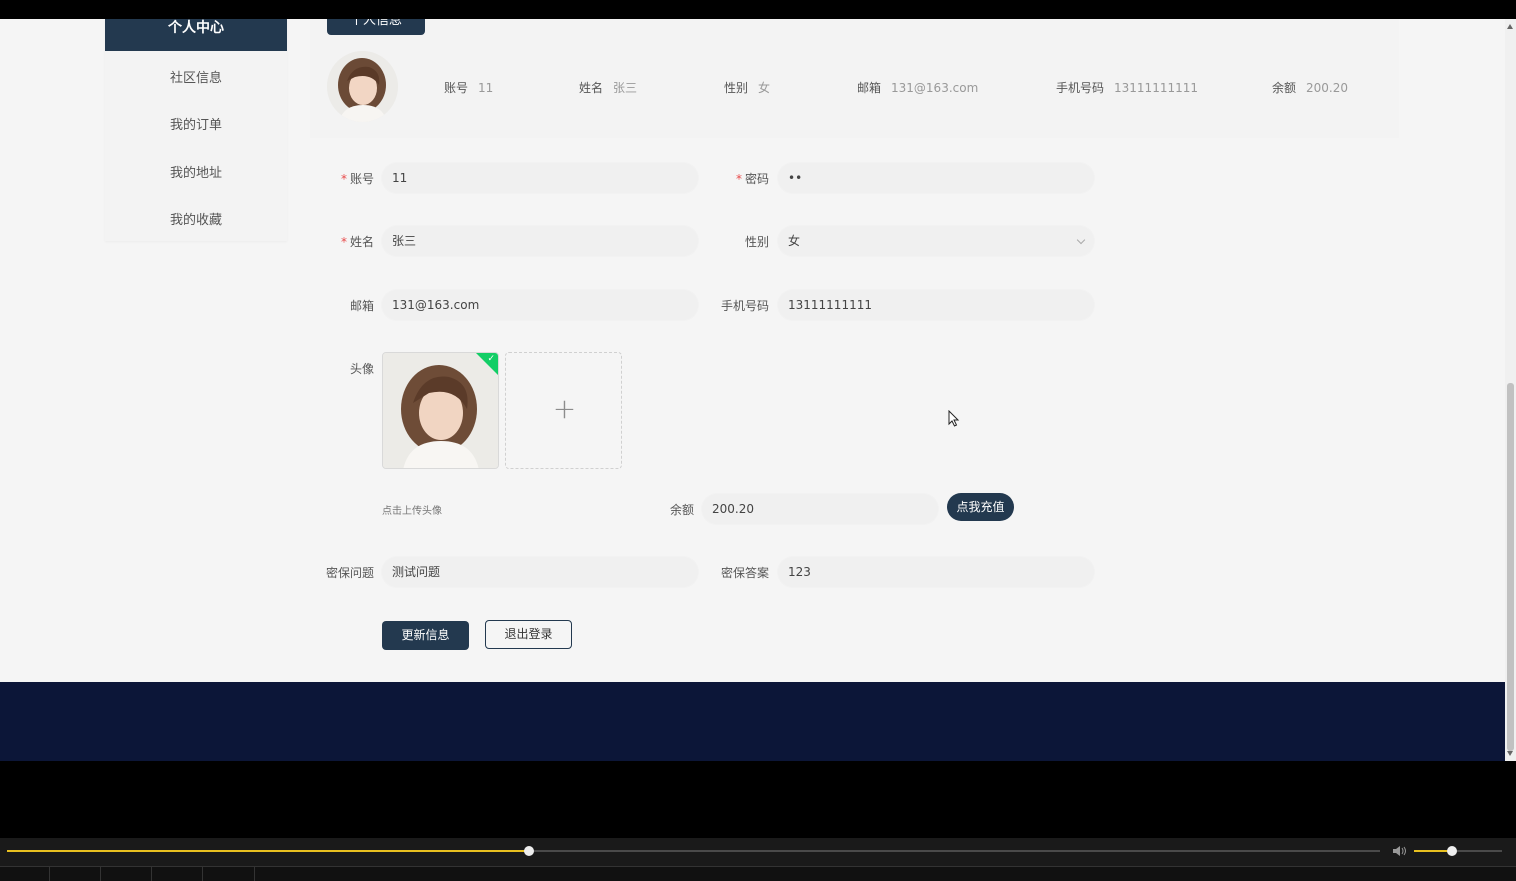 This screenshot has width=1516, height=881. I want to click on sidebar-item-orders: 我的订单, so click(196, 123).